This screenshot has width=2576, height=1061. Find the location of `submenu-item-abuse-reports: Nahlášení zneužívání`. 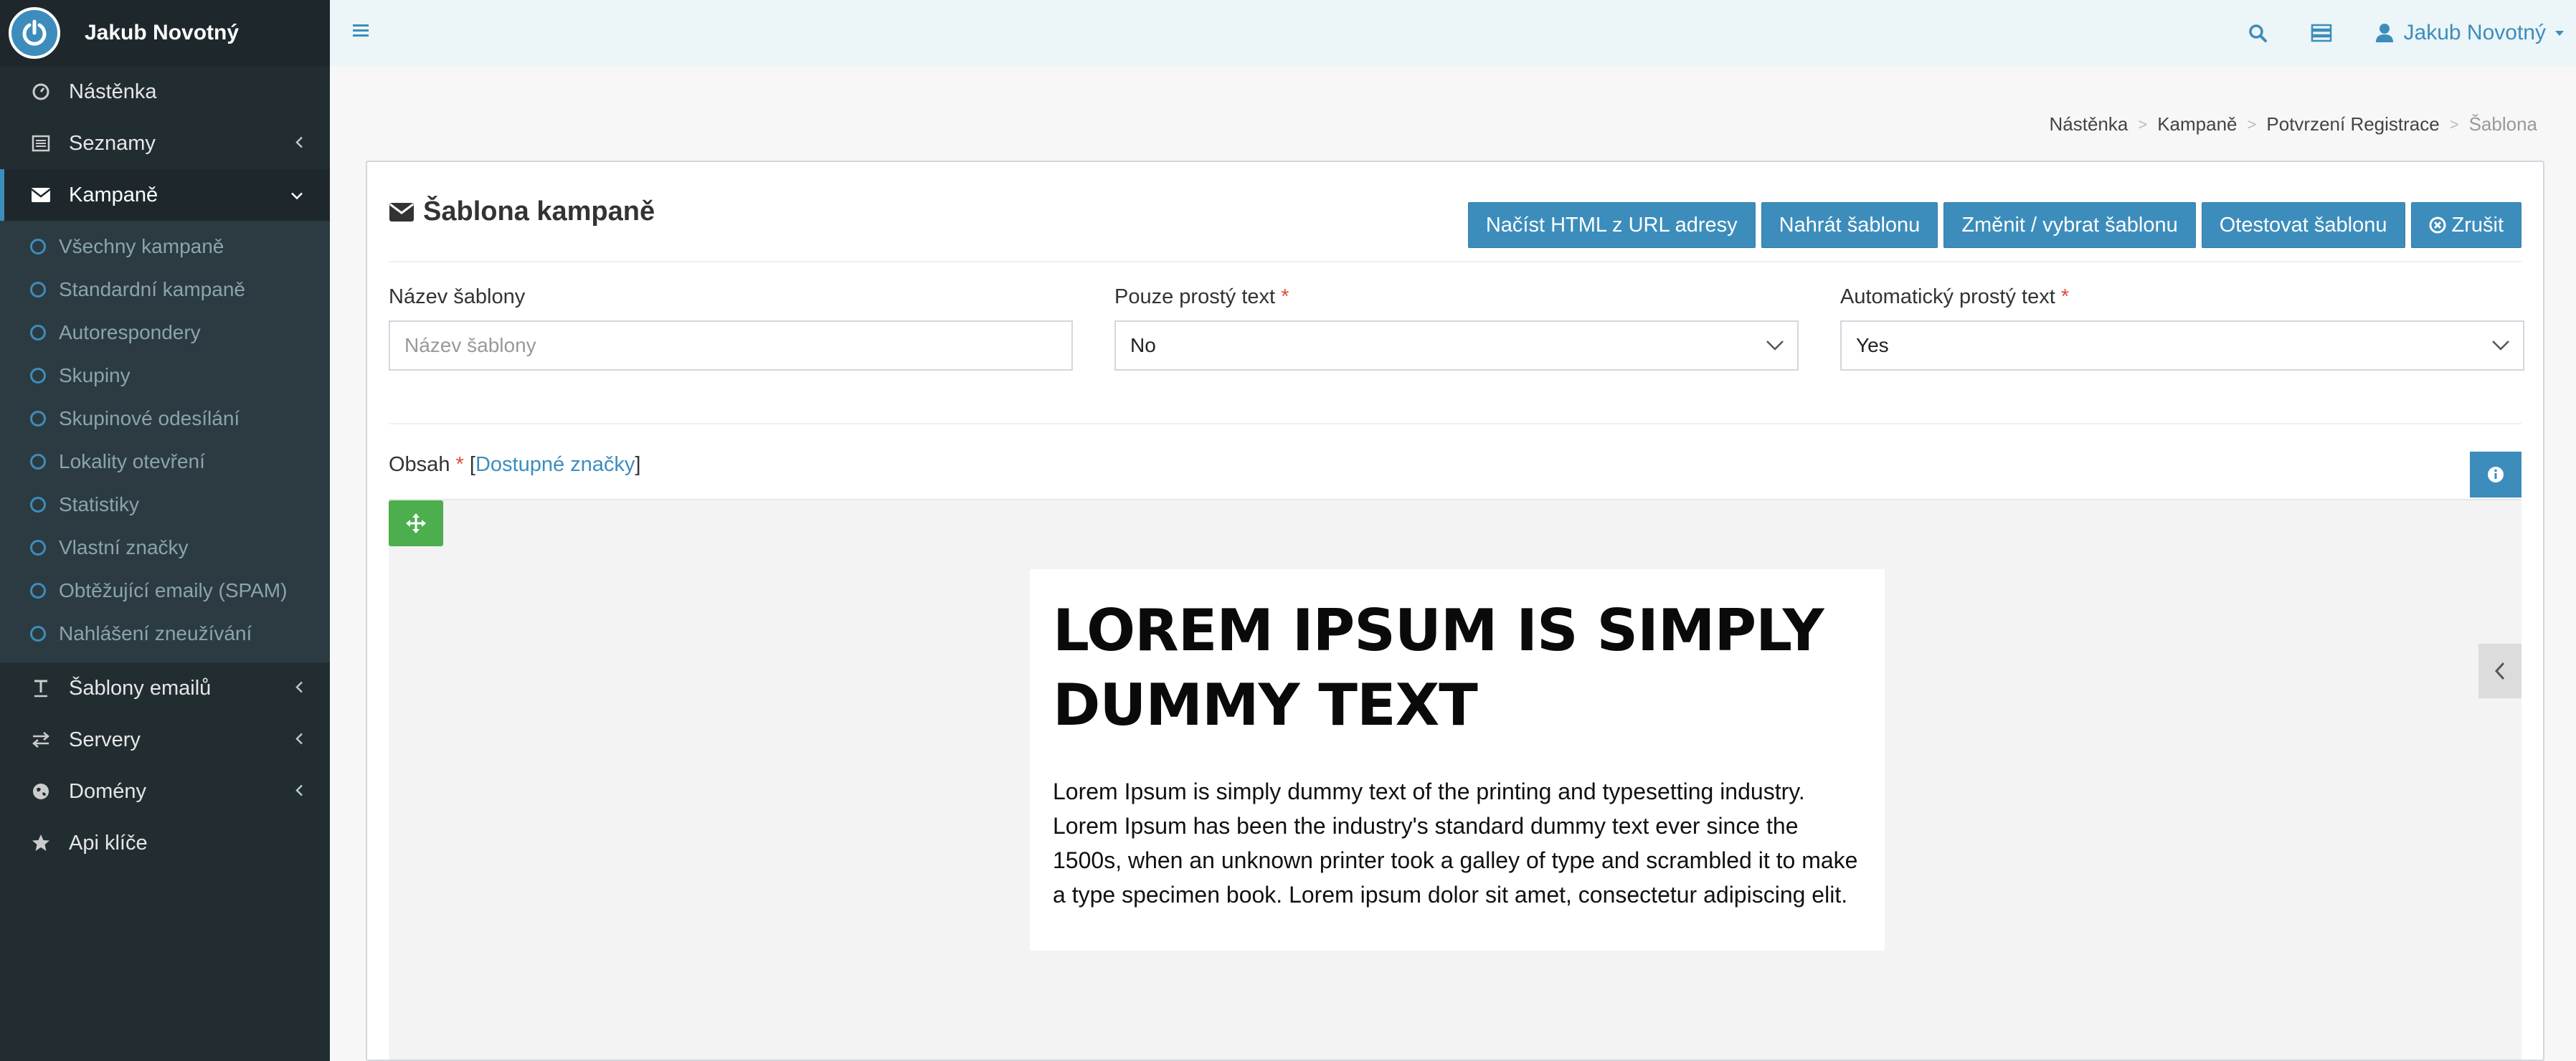

submenu-item-abuse-reports: Nahlášení zneužívání is located at coordinates (165, 633).